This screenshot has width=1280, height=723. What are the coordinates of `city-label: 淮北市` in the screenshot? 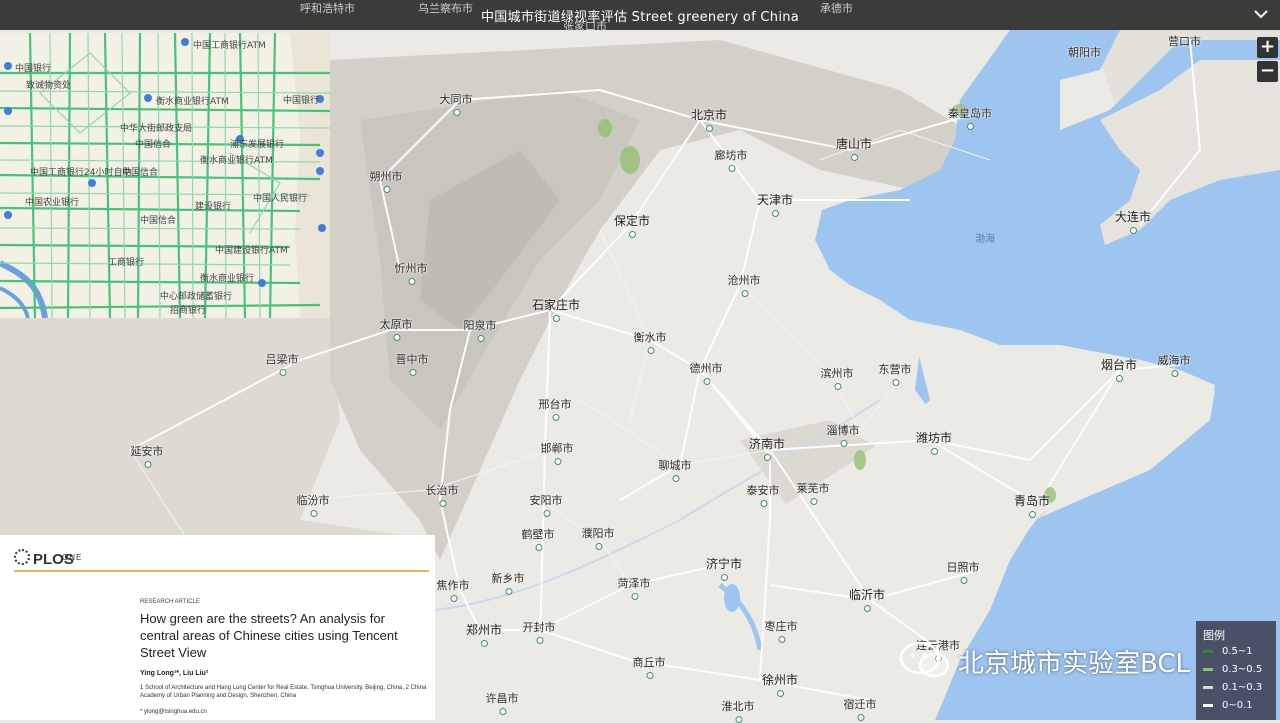 It's located at (738, 710).